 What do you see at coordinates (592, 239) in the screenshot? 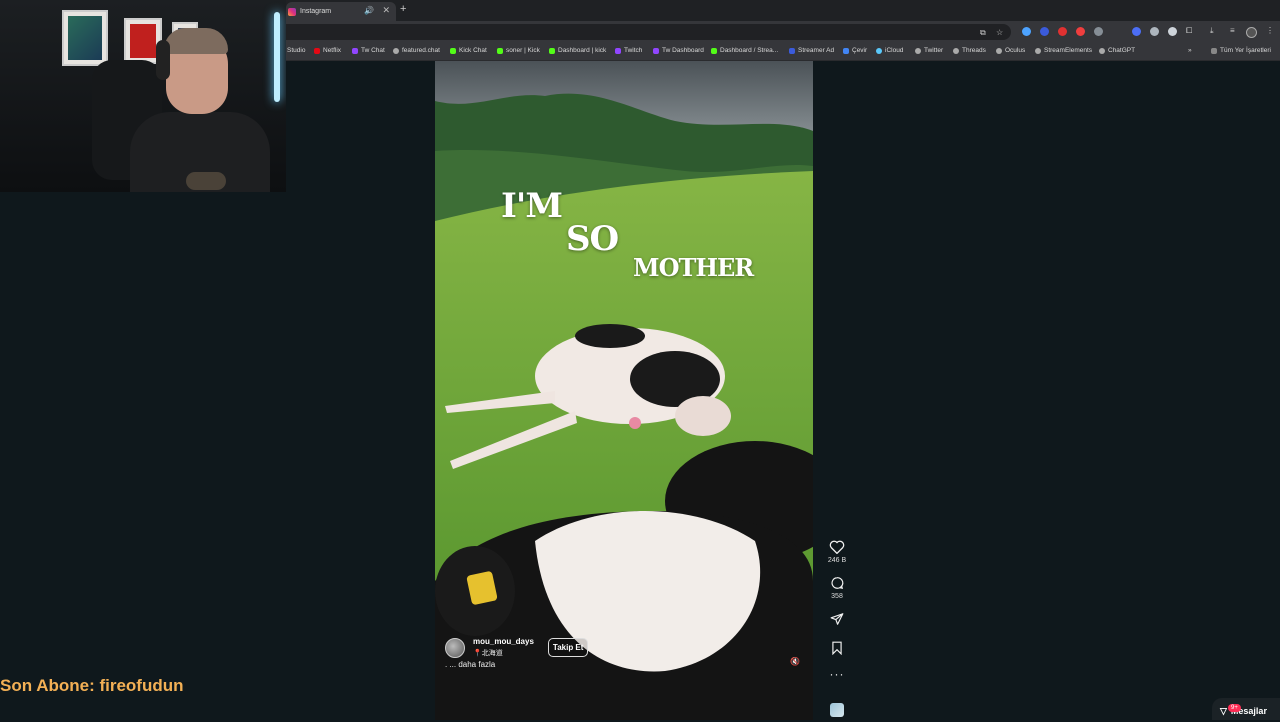
I see `overlay-text-line: SO` at bounding box center [592, 239].